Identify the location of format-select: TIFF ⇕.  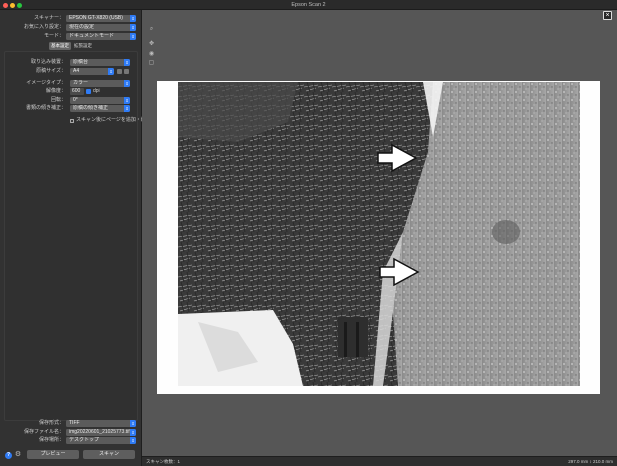
(101, 423).